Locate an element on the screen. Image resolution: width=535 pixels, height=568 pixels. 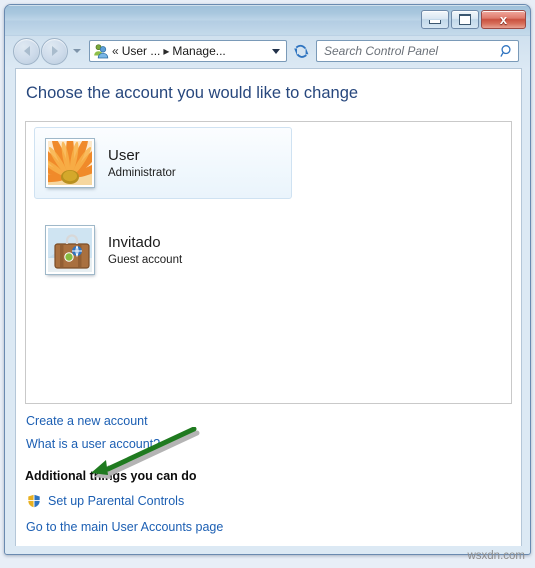
forward-arrow-icon is located at coordinates (54, 51).